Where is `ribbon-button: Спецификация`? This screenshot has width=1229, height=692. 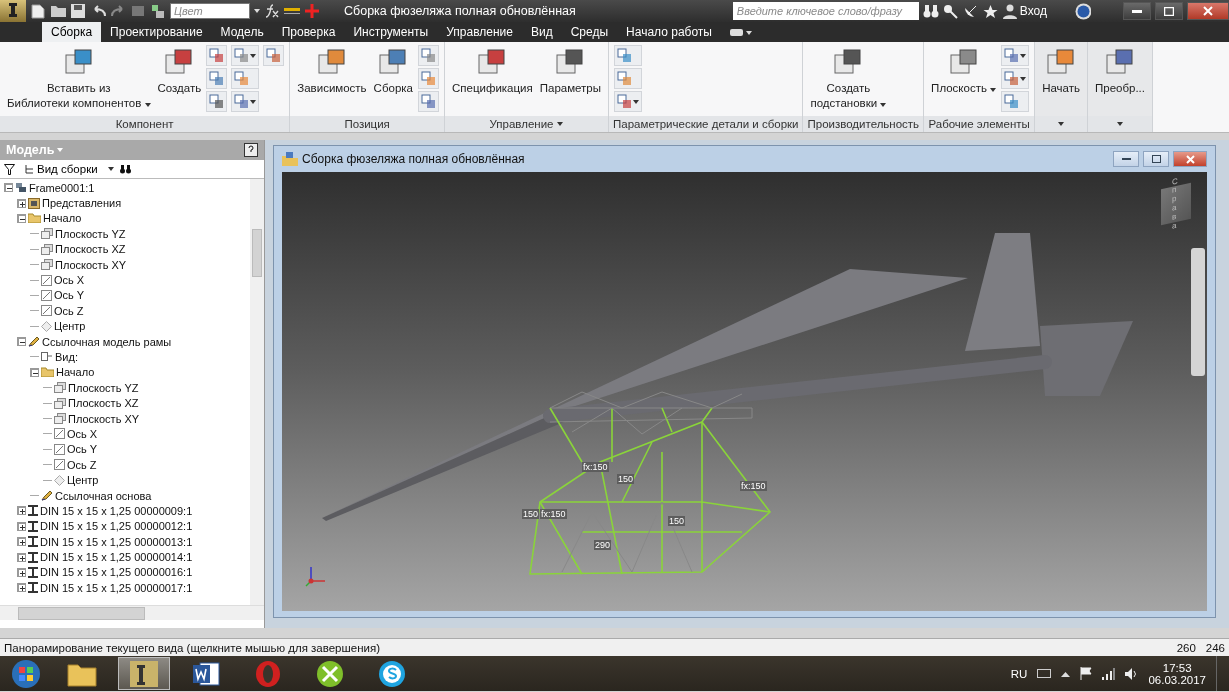
ribbon-button: Спецификация is located at coordinates (492, 71).